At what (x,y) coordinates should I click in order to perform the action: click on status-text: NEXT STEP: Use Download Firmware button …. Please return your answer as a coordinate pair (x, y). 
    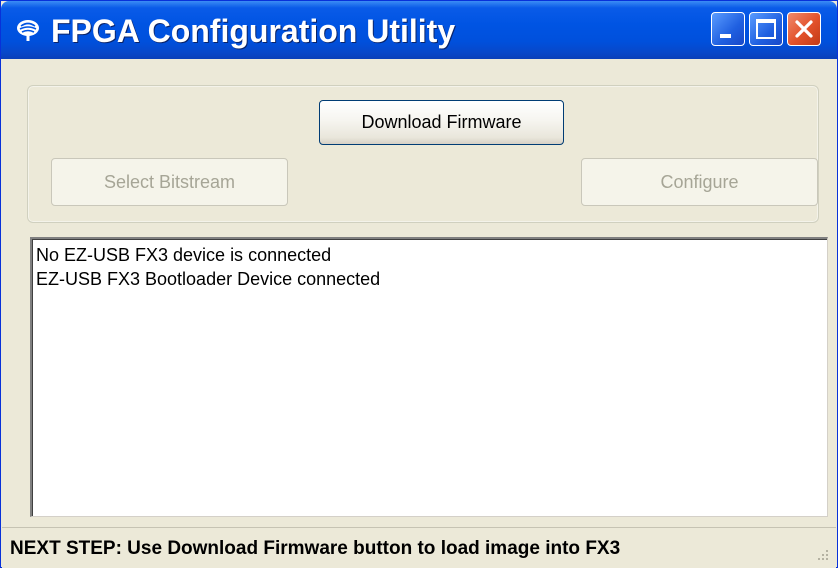
    Looking at the image, I should click on (315, 548).